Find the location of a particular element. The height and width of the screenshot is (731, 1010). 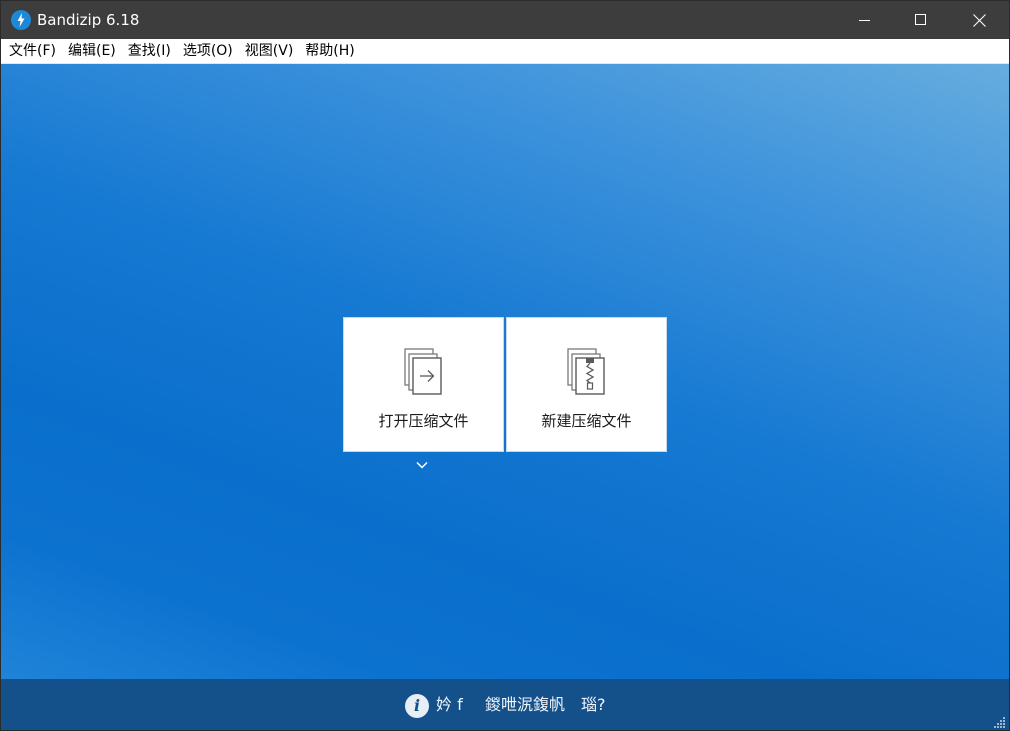

status-text-3: 瑙? is located at coordinates (593, 705).